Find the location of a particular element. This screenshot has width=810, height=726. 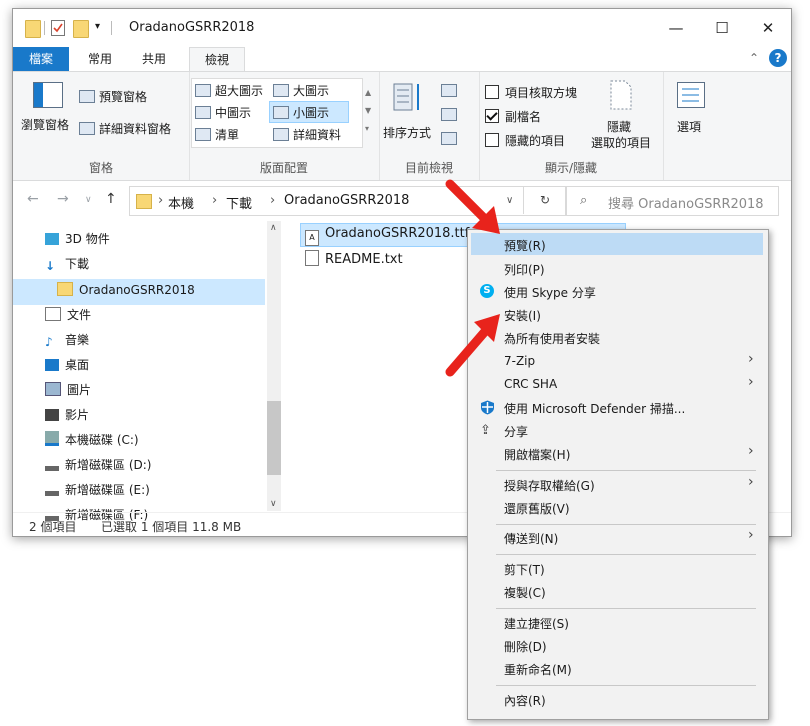

title-bar: ▾ OradanoGSRR2018 — ☐ ✕ is located at coordinates (402, 28).